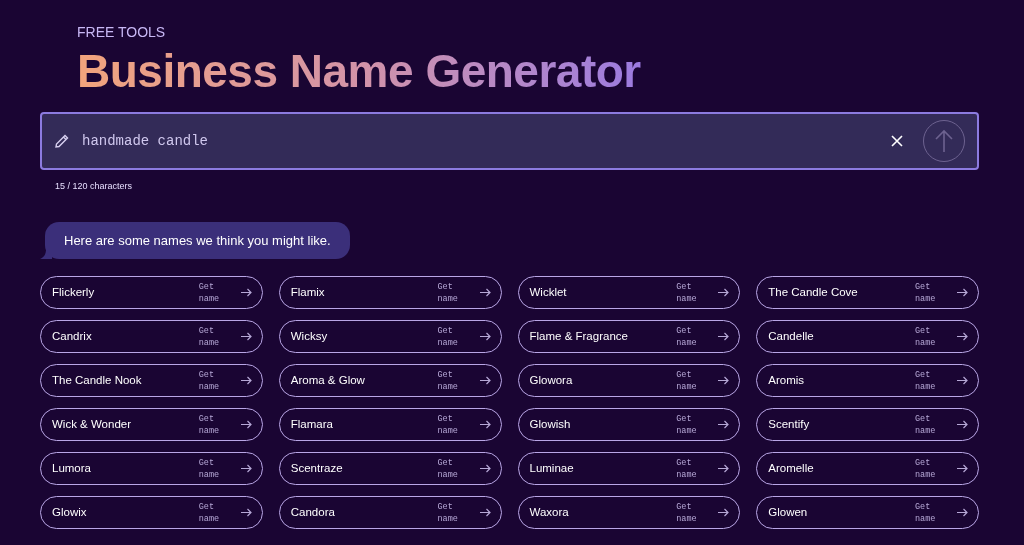  Describe the element at coordinates (94, 186) in the screenshot. I see `character-counter: 15 / 120 characters` at that location.